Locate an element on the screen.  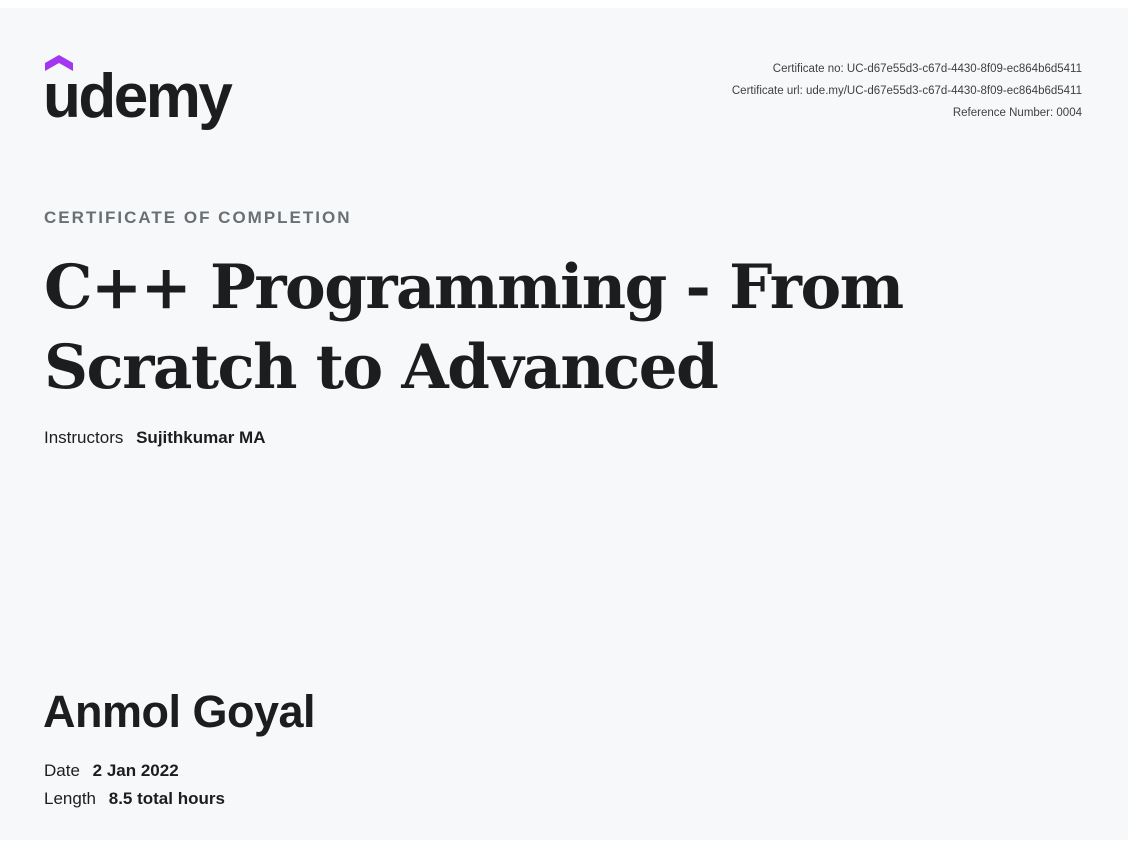
udemy-logo-mark-icon is located at coordinates (59, 63).